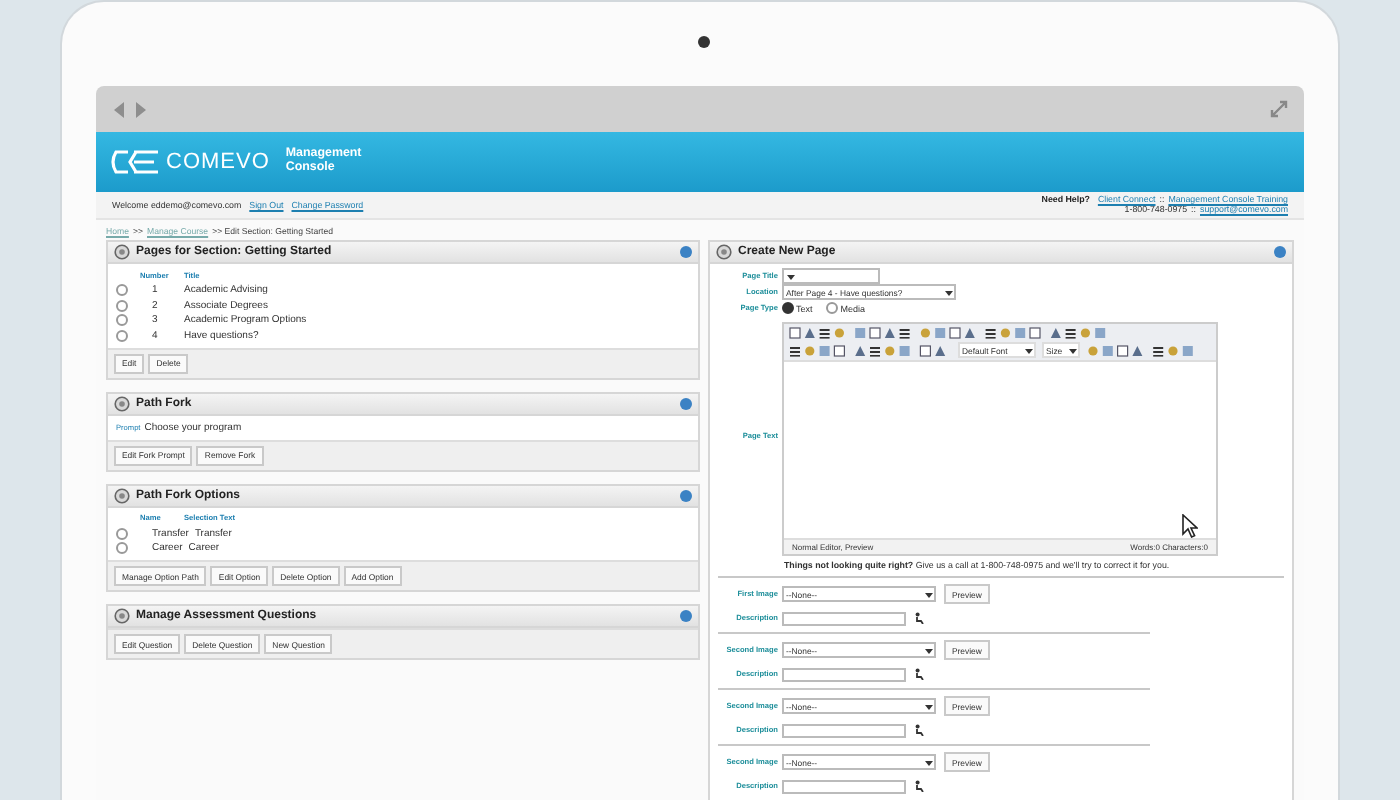 The height and width of the screenshot is (800, 1400). I want to click on mouse-cursor-icon, so click(1190, 526).